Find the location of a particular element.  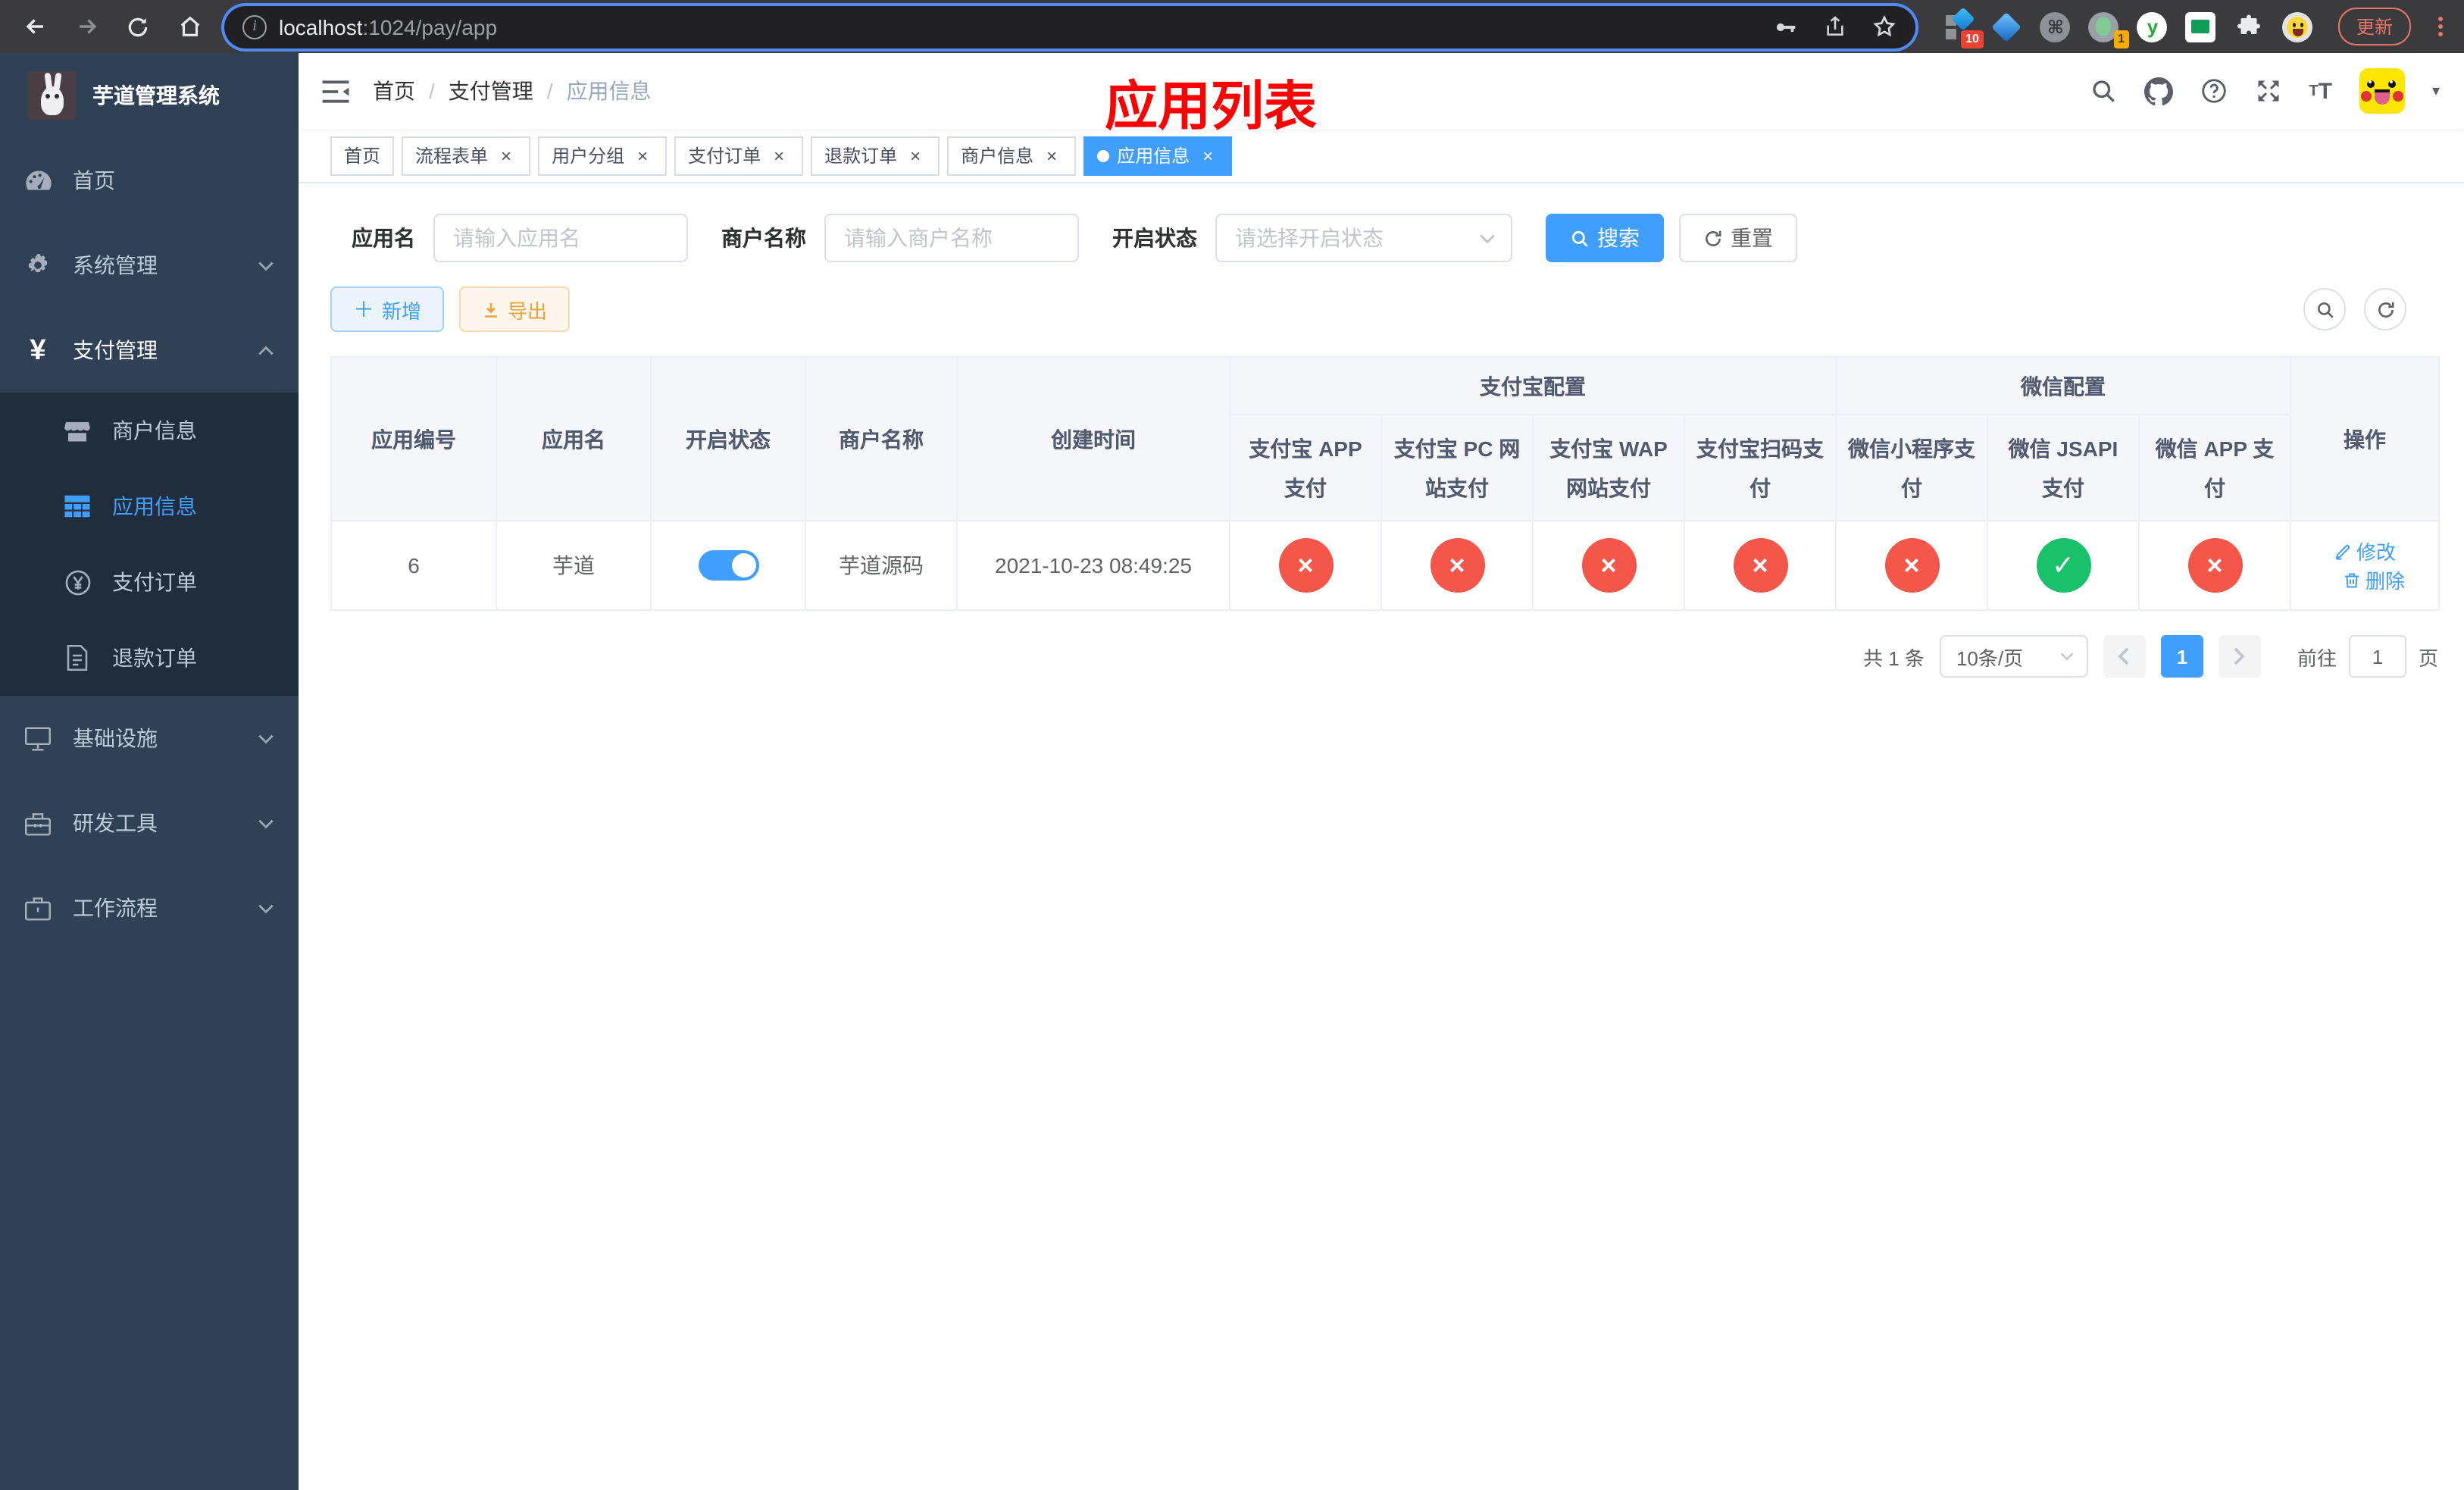

server-icon is located at coordinates (38, 738).